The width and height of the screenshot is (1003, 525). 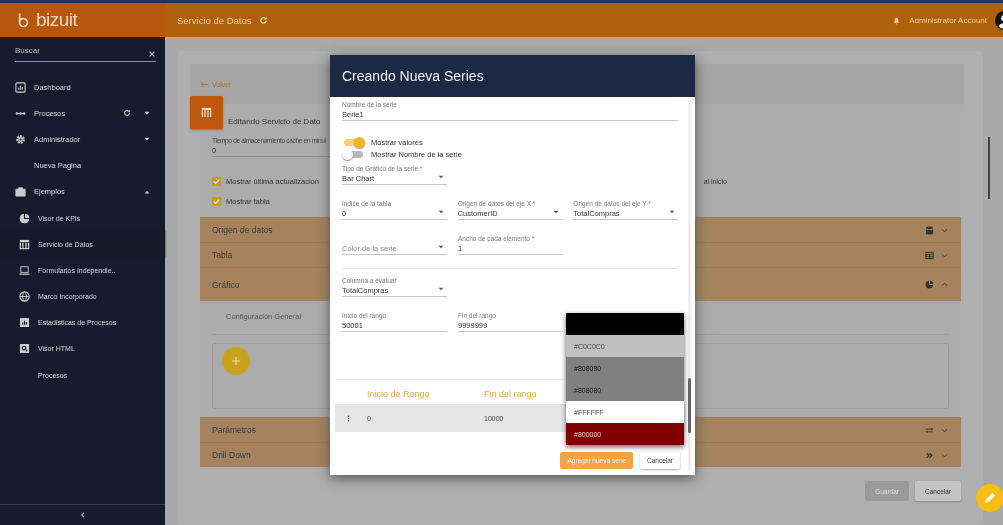 I want to click on logo-text: bizuit, so click(x=57, y=20).